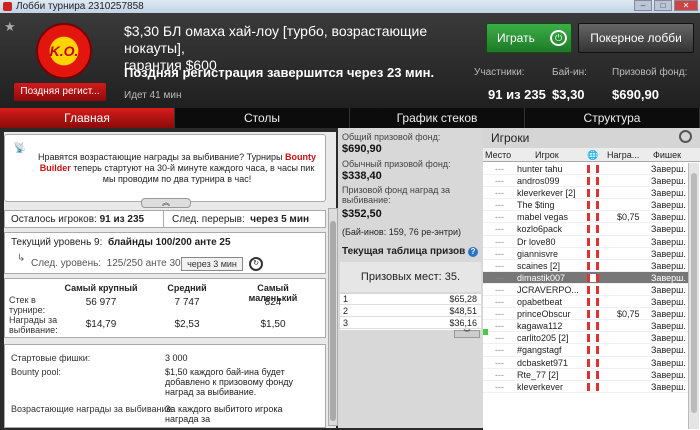 This screenshot has height=430, width=700. I want to click on players-columns: Место Игрок 🌐 Награ... Фишек, so click(591, 155).